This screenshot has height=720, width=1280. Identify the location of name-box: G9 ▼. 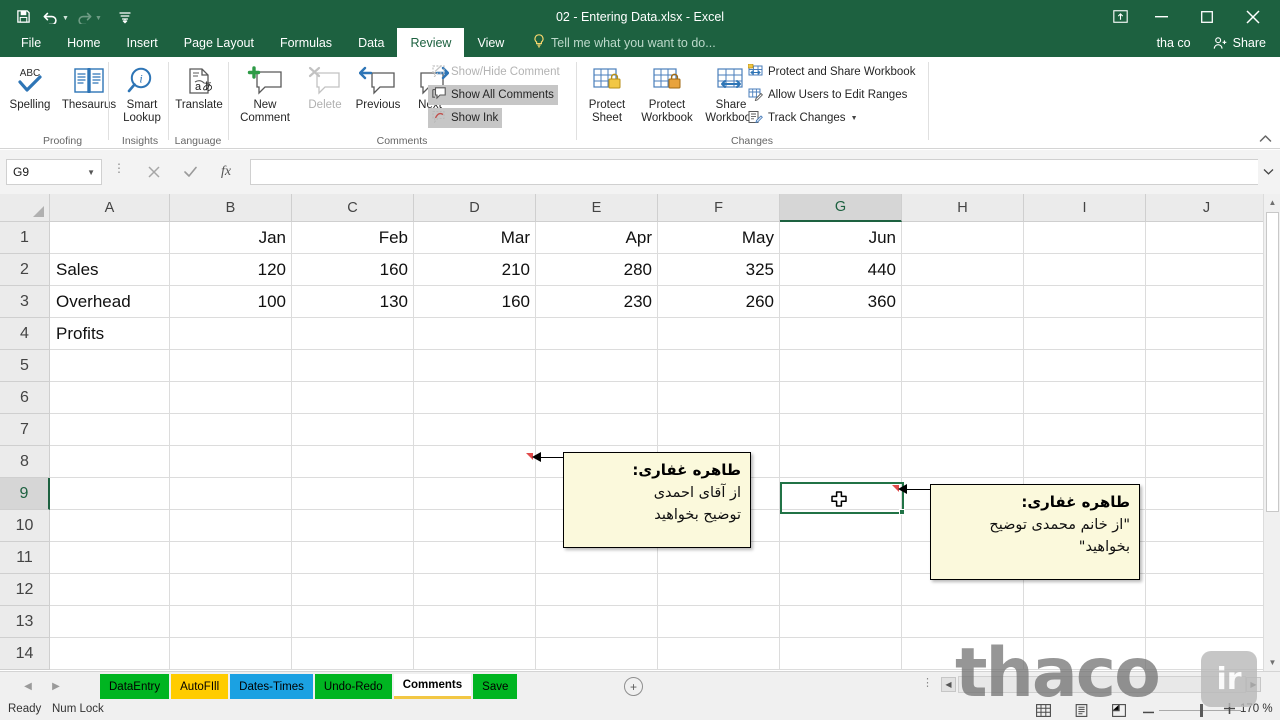
(54, 172).